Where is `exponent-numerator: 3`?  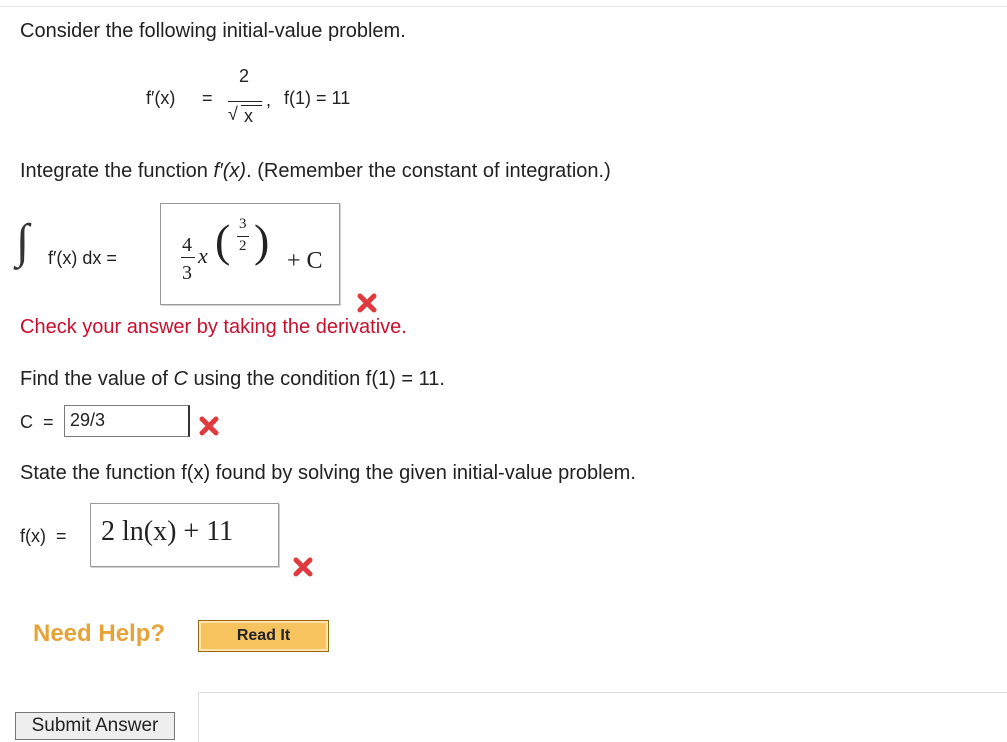
exponent-numerator: 3 is located at coordinates (243, 224).